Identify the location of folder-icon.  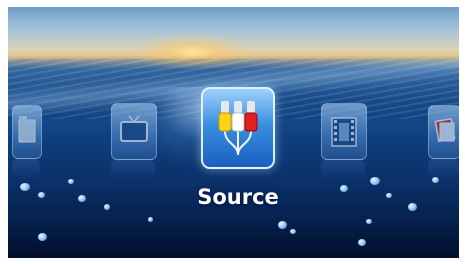
(27, 129).